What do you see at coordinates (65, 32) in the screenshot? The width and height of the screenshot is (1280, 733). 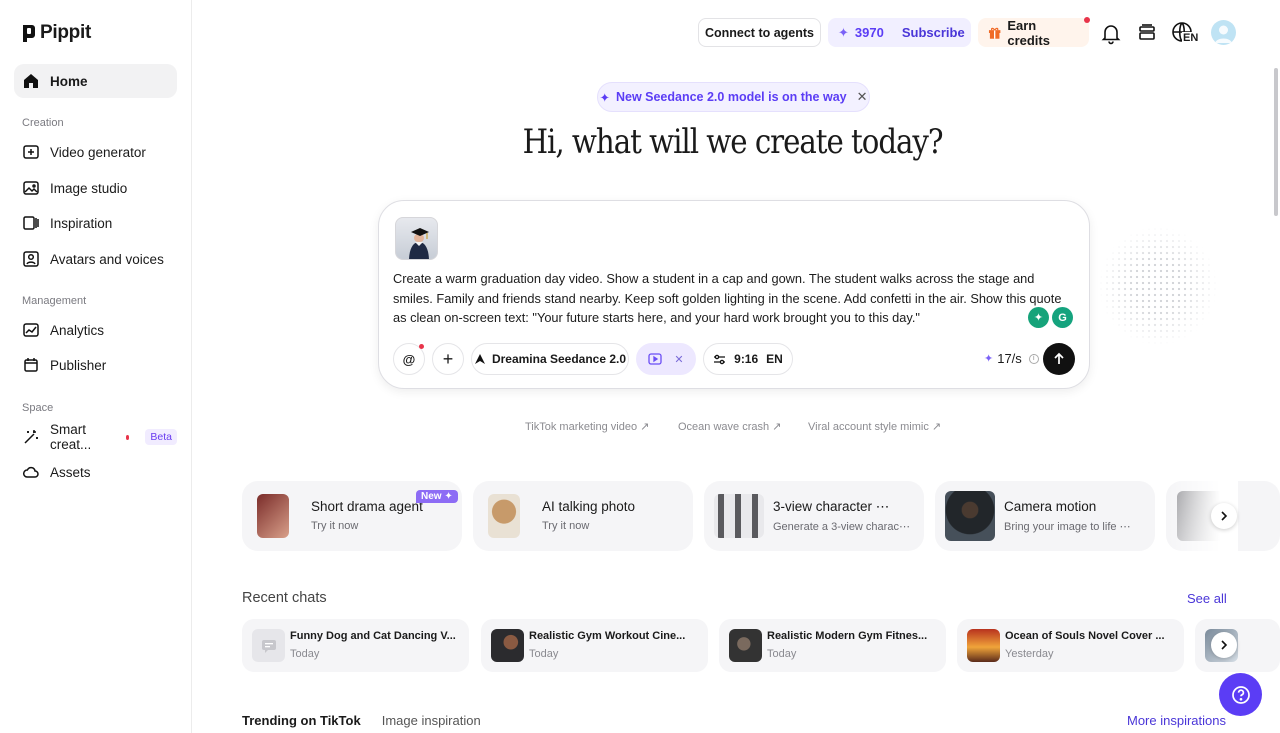 I see `brand-name: Pippit` at bounding box center [65, 32].